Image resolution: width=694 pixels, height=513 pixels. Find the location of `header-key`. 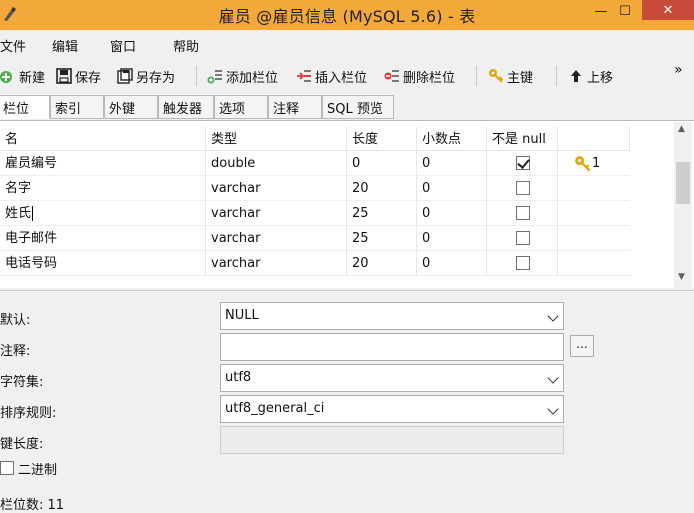

header-key is located at coordinates (594, 139).